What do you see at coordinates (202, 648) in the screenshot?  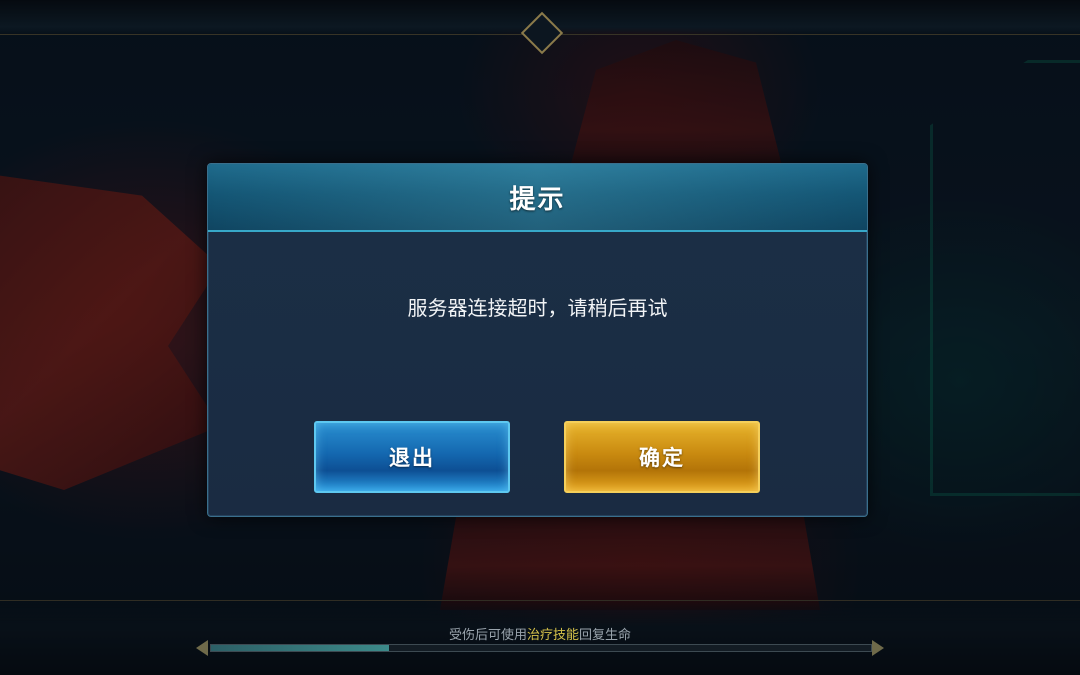 I see `progress-left-cap-icon` at bounding box center [202, 648].